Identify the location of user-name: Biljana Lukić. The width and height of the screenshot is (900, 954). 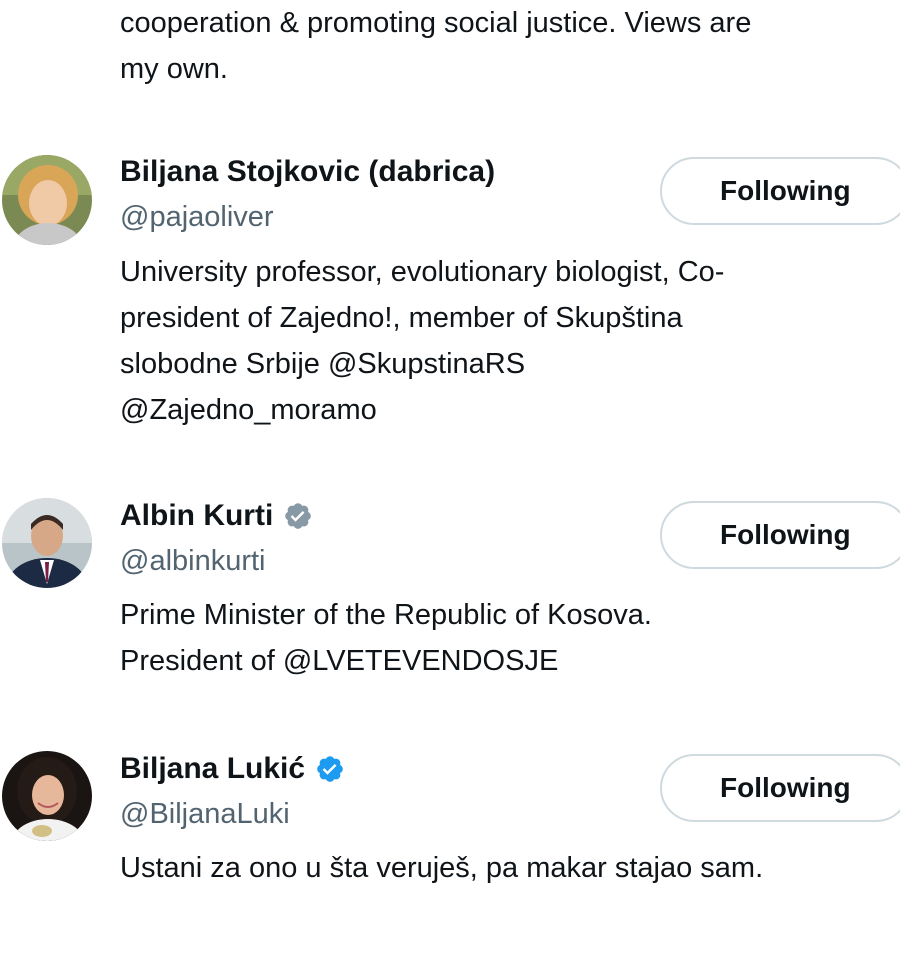
(232, 769).